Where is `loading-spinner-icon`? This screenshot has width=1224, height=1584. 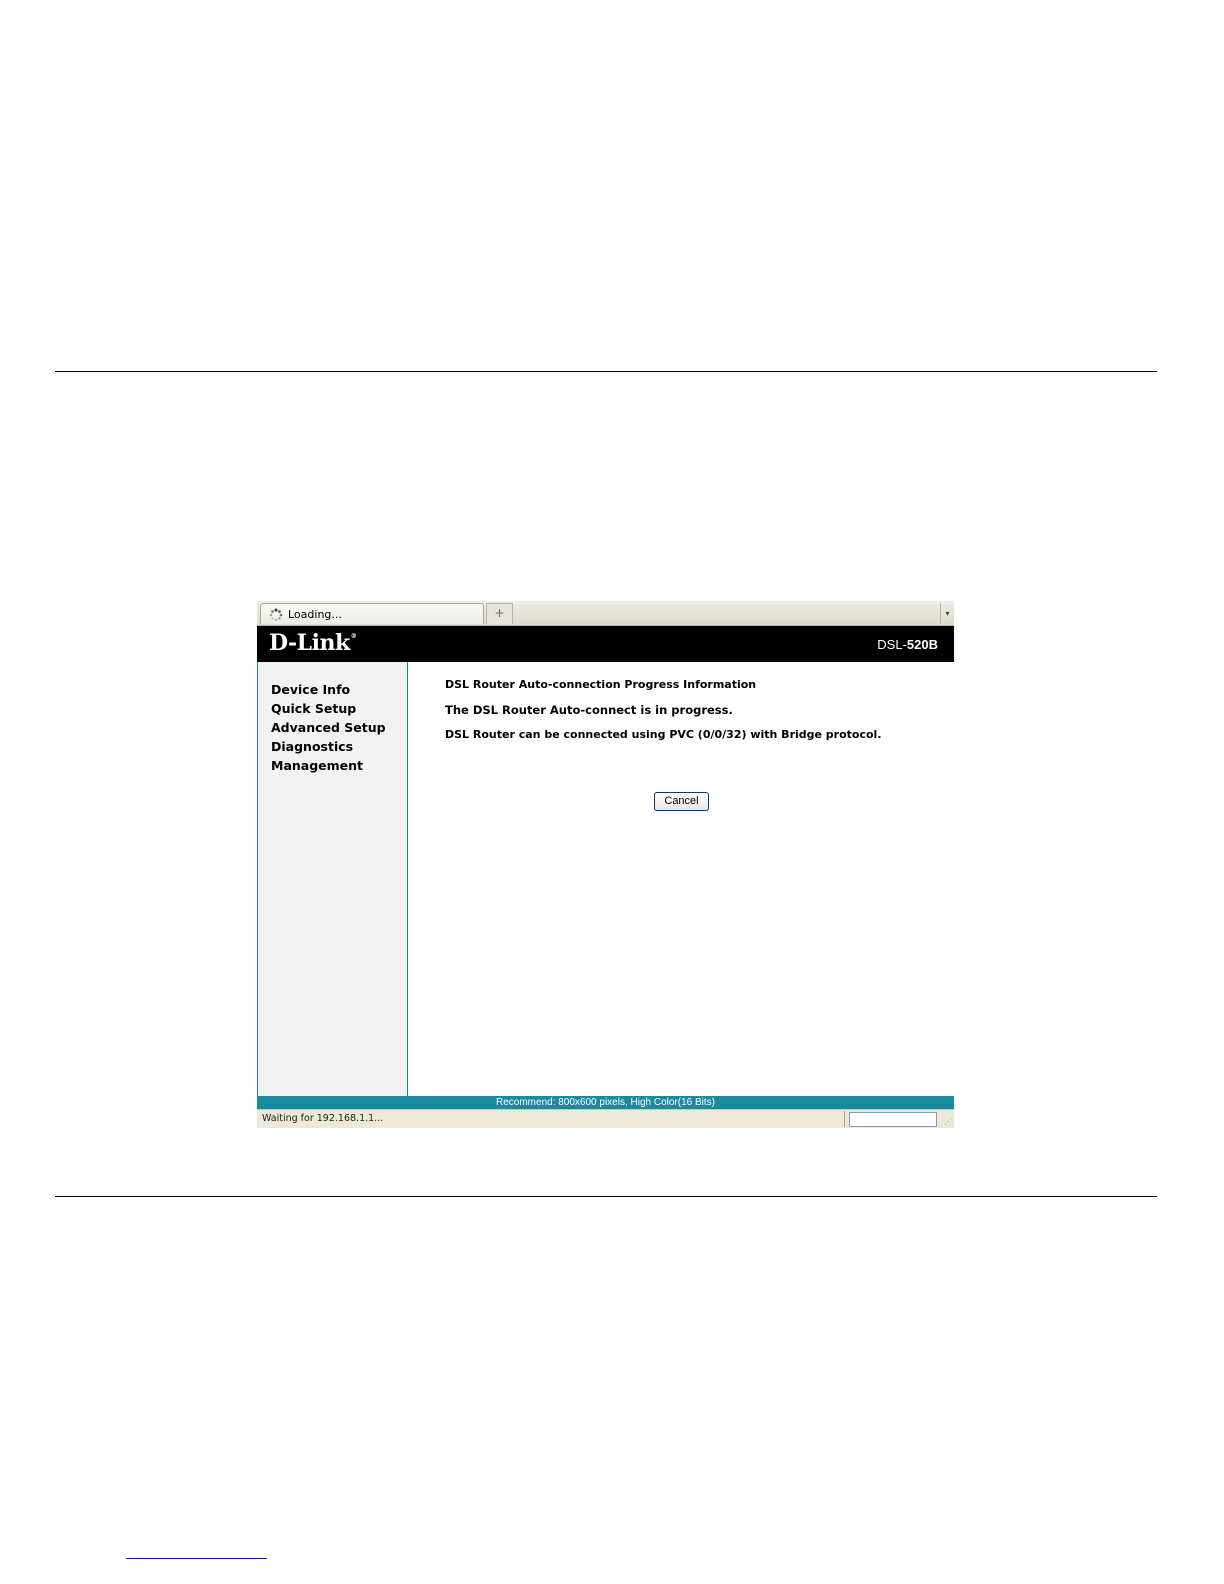
loading-spinner-icon is located at coordinates (276, 614).